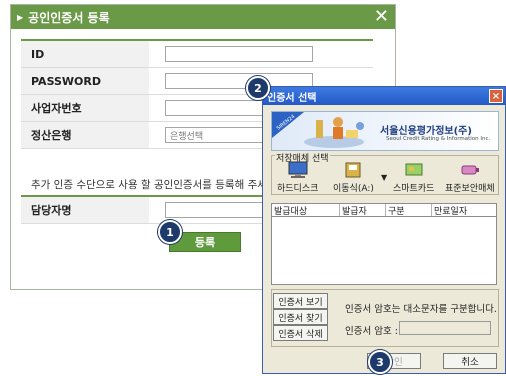 This screenshot has height=376, width=506. I want to click on col-subject: 발급대상, so click(306, 210).